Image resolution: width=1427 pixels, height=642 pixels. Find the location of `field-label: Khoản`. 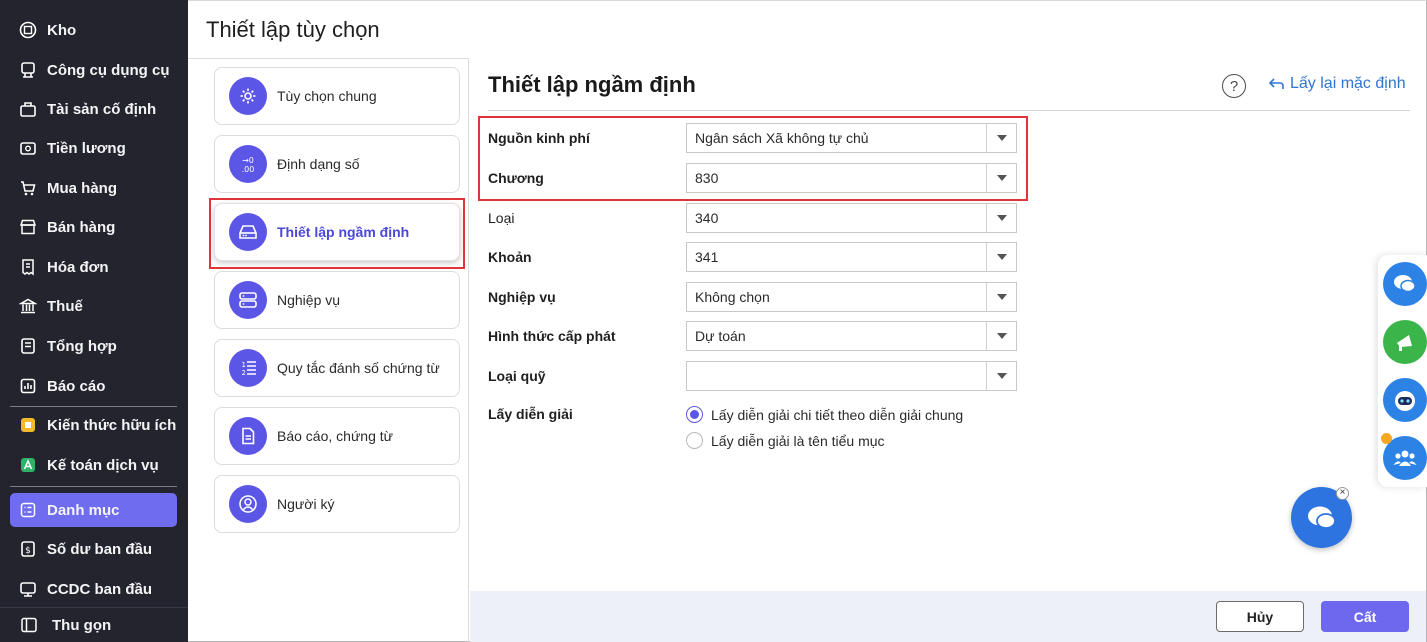

field-label: Khoản is located at coordinates (510, 257).